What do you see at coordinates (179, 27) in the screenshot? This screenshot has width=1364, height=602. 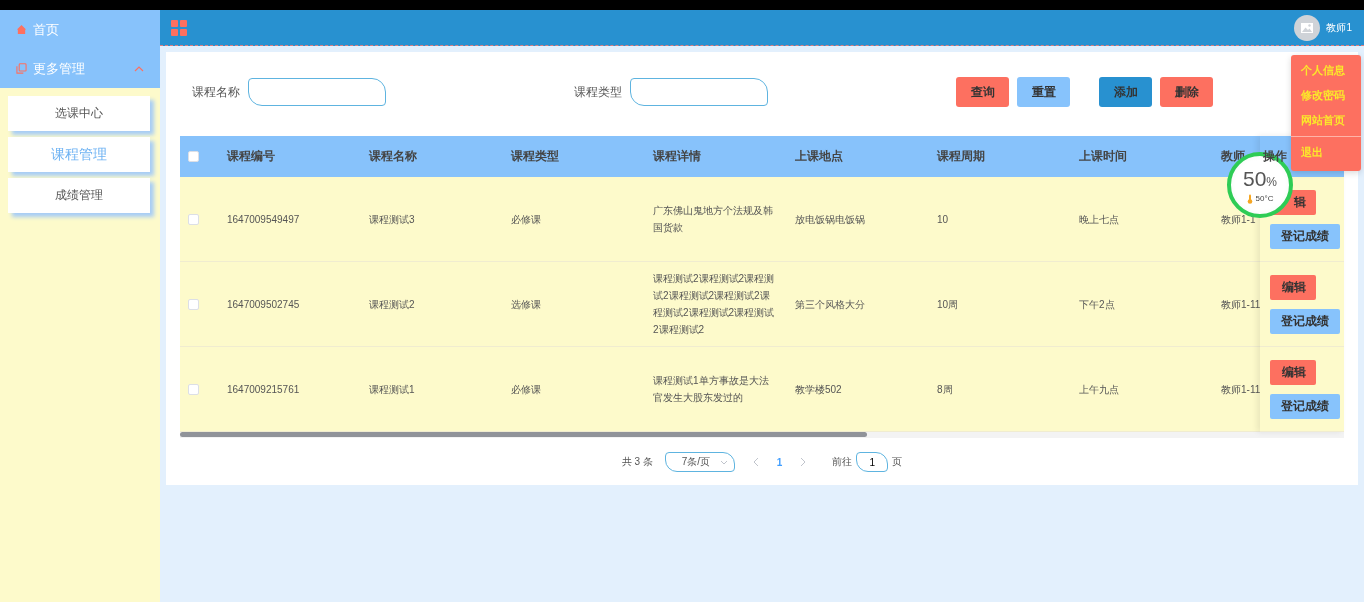 I see `grid-menu-icon` at bounding box center [179, 27].